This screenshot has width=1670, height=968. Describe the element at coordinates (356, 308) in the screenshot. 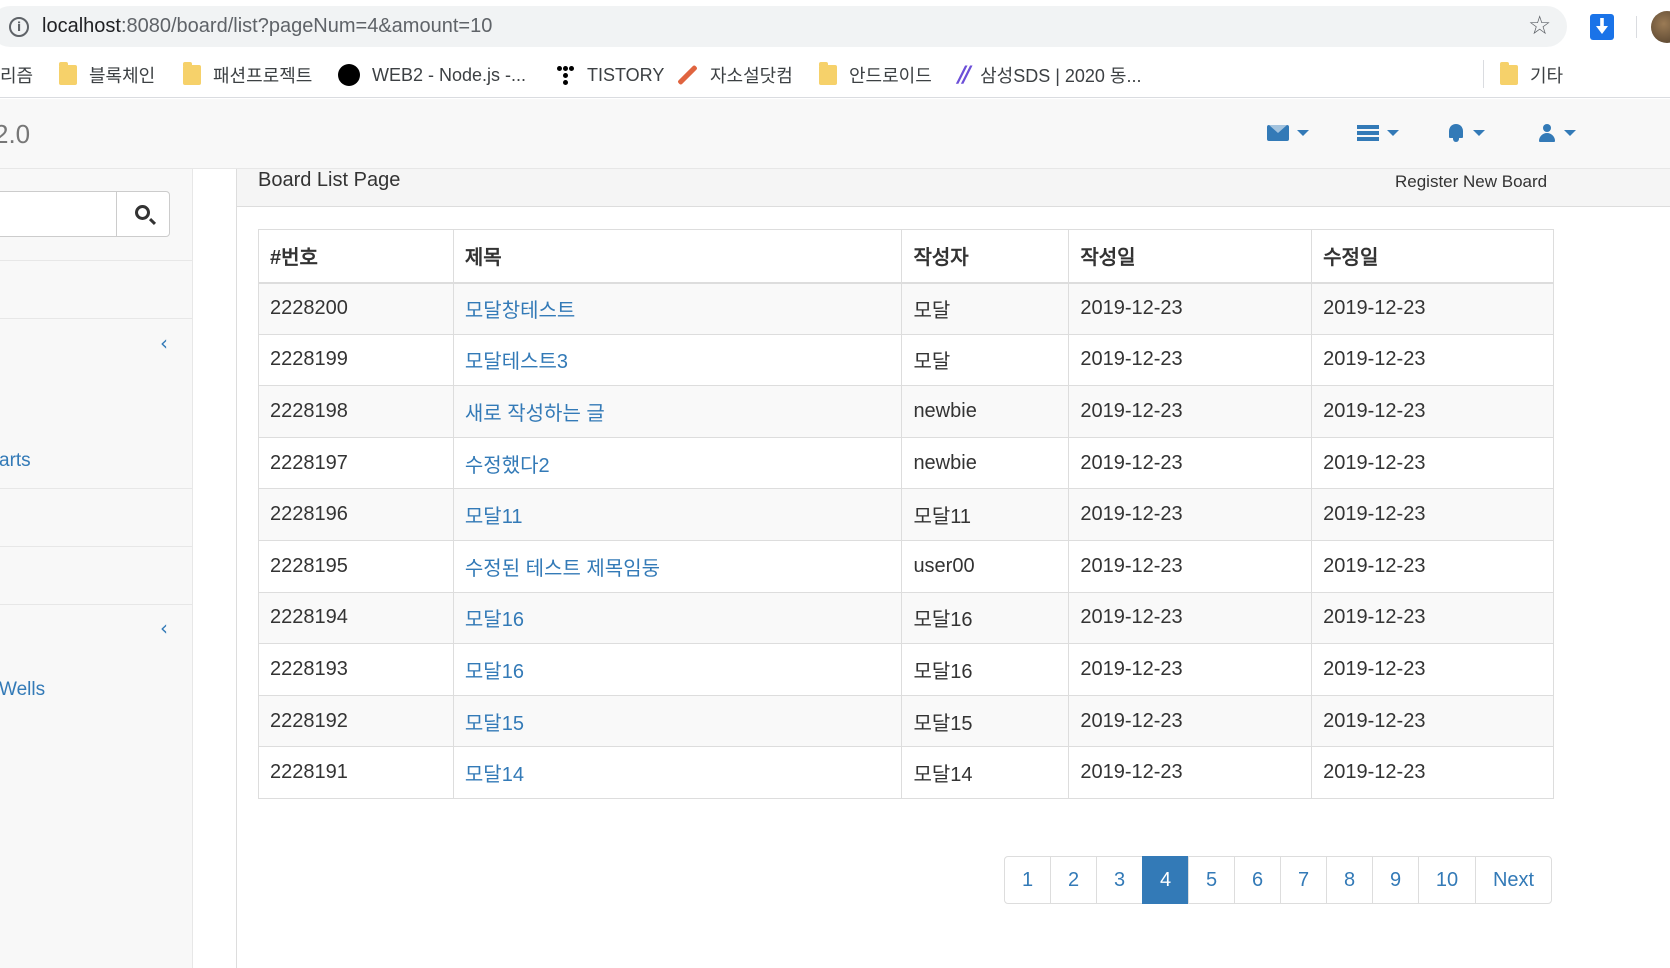

I see `cell-number: 2228200` at that location.